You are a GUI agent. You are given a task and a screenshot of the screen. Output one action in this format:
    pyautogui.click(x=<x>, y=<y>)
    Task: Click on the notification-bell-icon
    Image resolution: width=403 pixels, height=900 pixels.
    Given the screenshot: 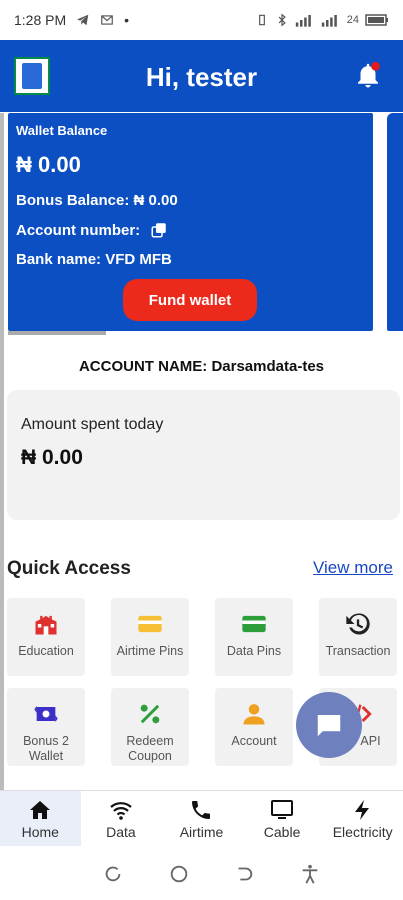 What is the action you would take?
    pyautogui.click(x=368, y=75)
    